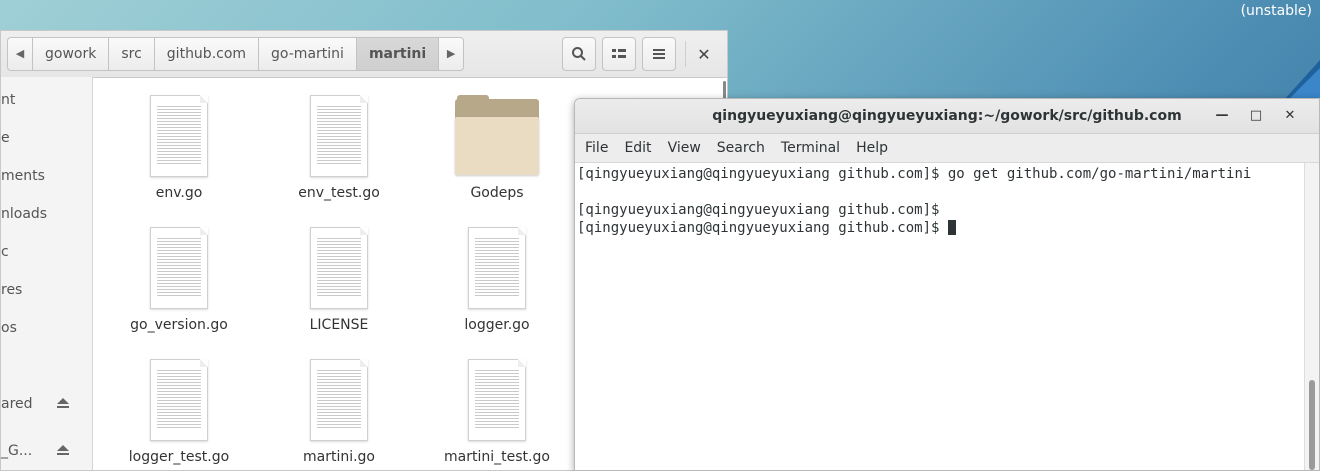 Image resolution: width=1320 pixels, height=471 pixels. I want to click on path-crumb-go-martini: go-martini, so click(307, 54).